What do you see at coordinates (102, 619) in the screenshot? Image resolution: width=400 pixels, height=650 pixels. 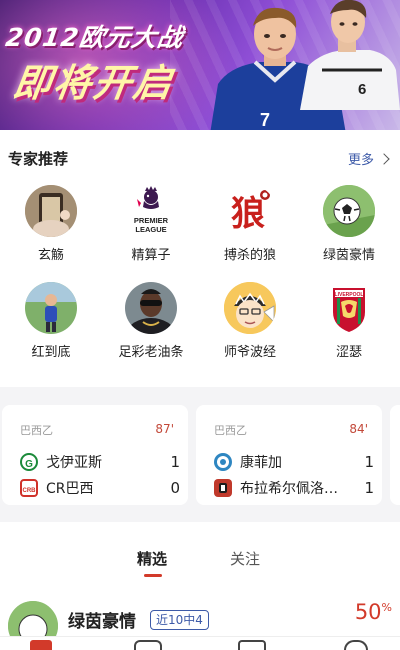 I see `recommendation-expert-name: 绿茵豪情` at bounding box center [102, 619].